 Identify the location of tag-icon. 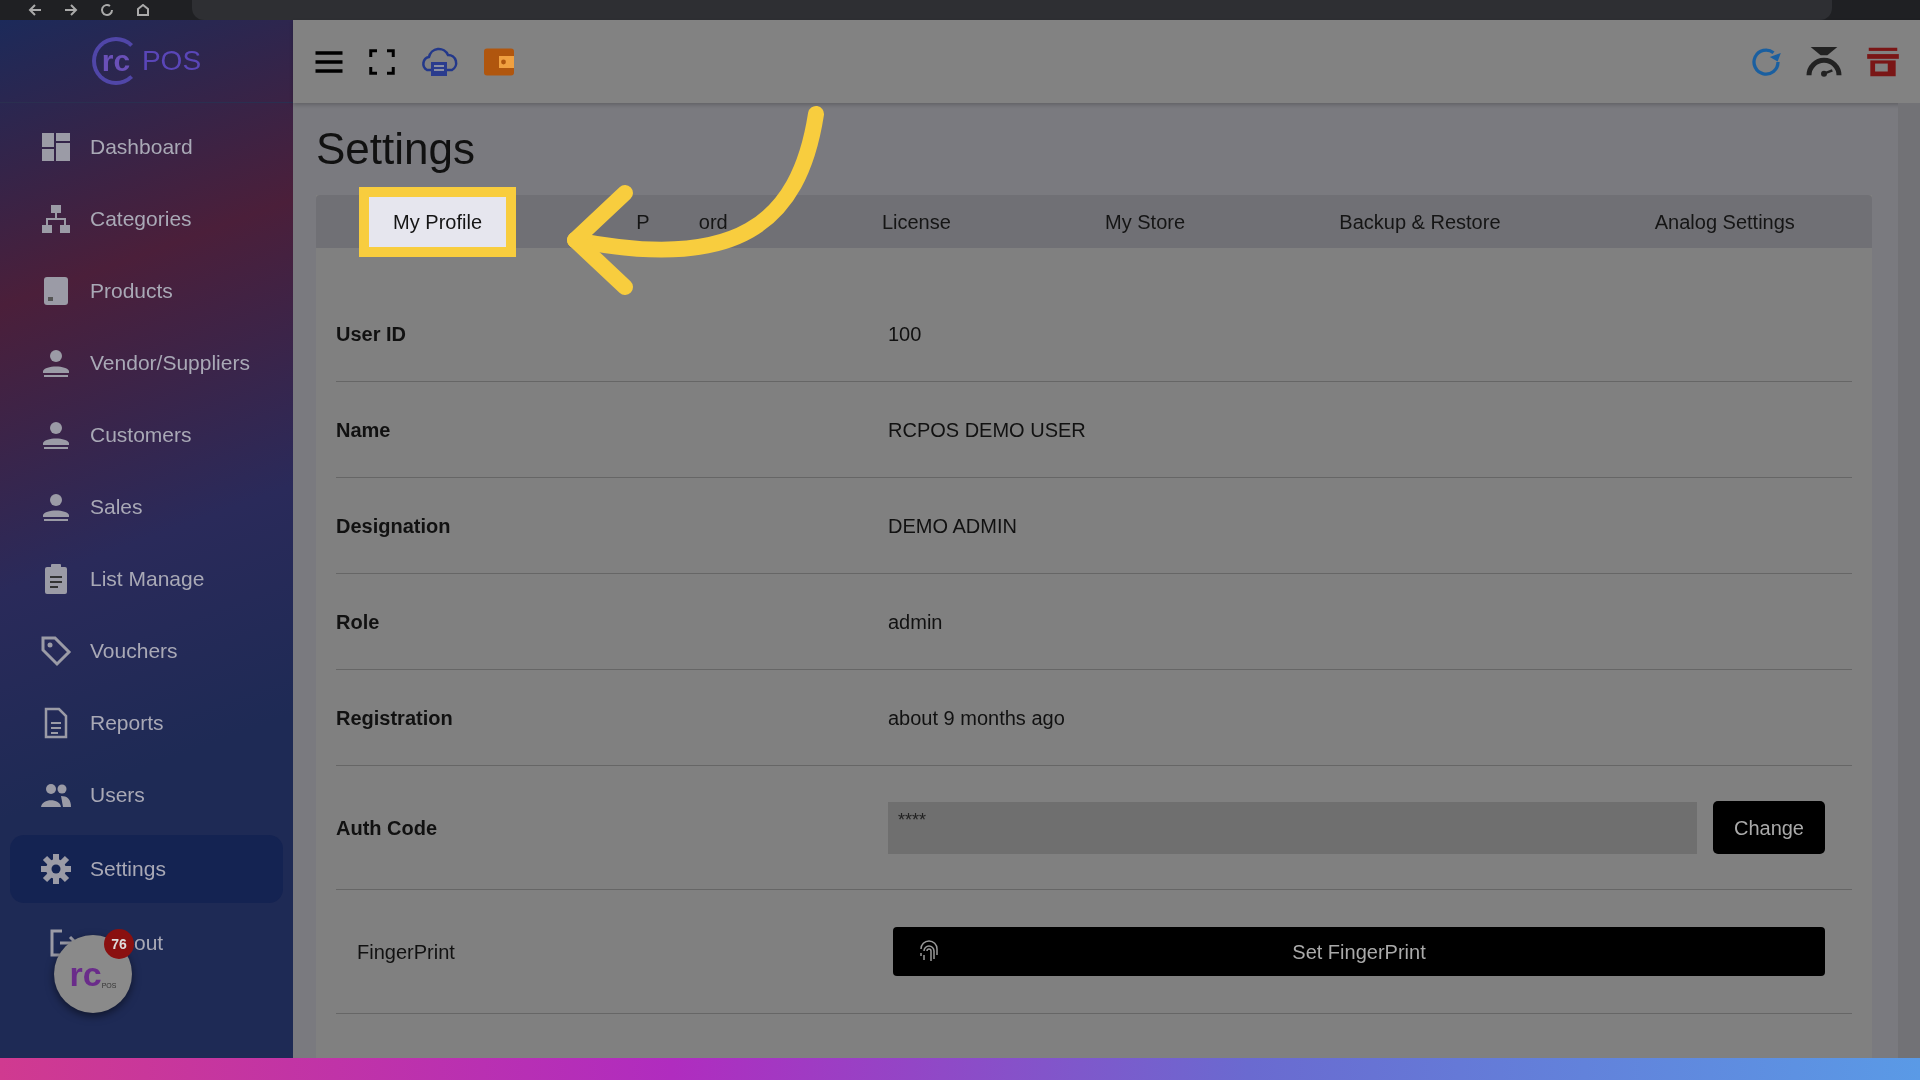
(56, 651).